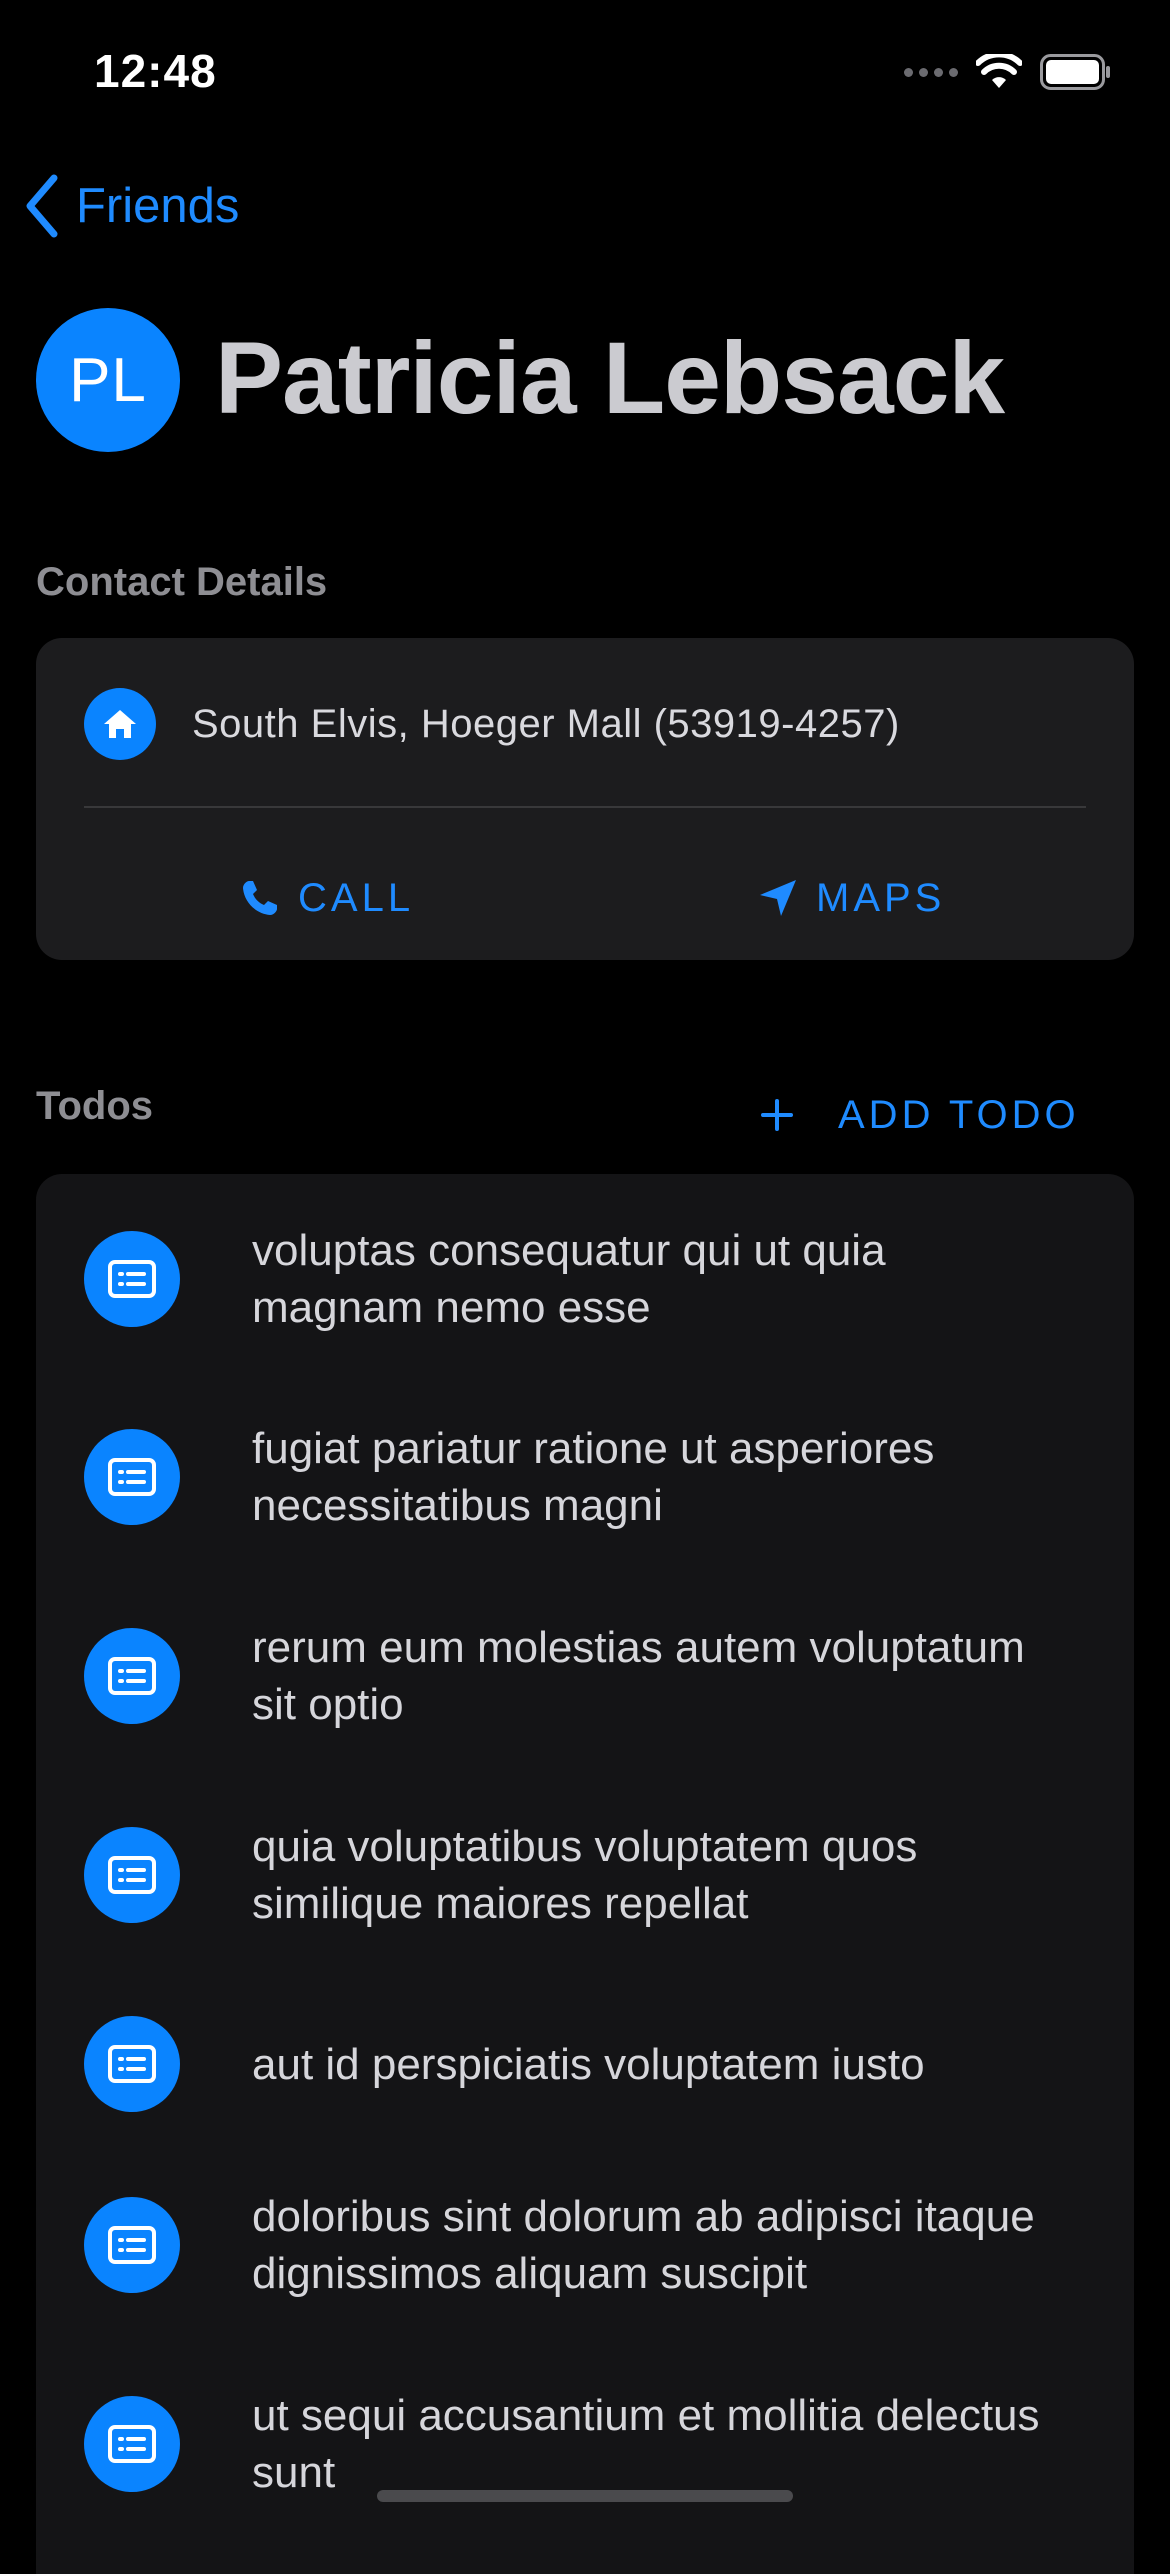  I want to click on todo-title: aut id perspiciatis voluptatem iusto, so click(588, 2064).